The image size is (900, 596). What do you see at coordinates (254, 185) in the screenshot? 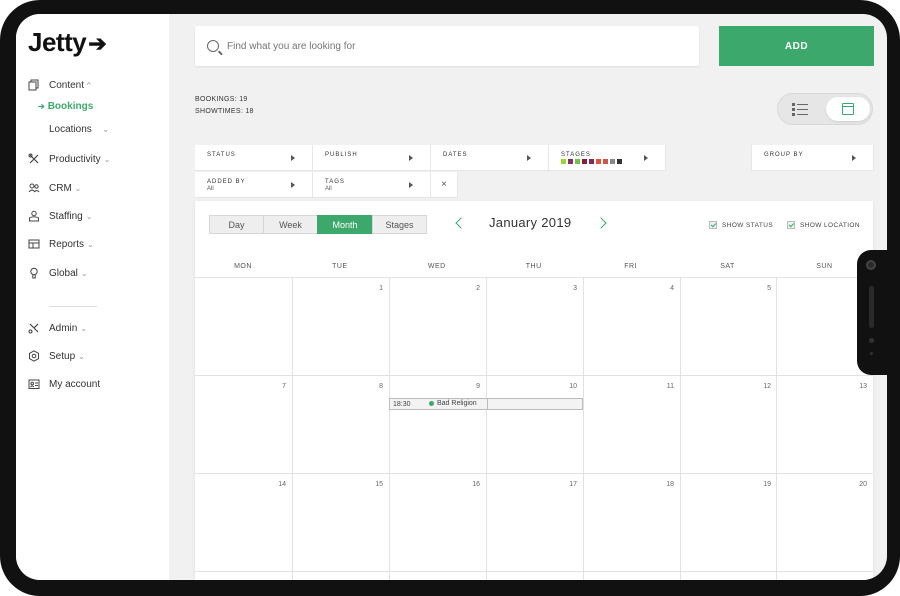
I see `filter-added-by: ADDED BY All` at bounding box center [254, 185].